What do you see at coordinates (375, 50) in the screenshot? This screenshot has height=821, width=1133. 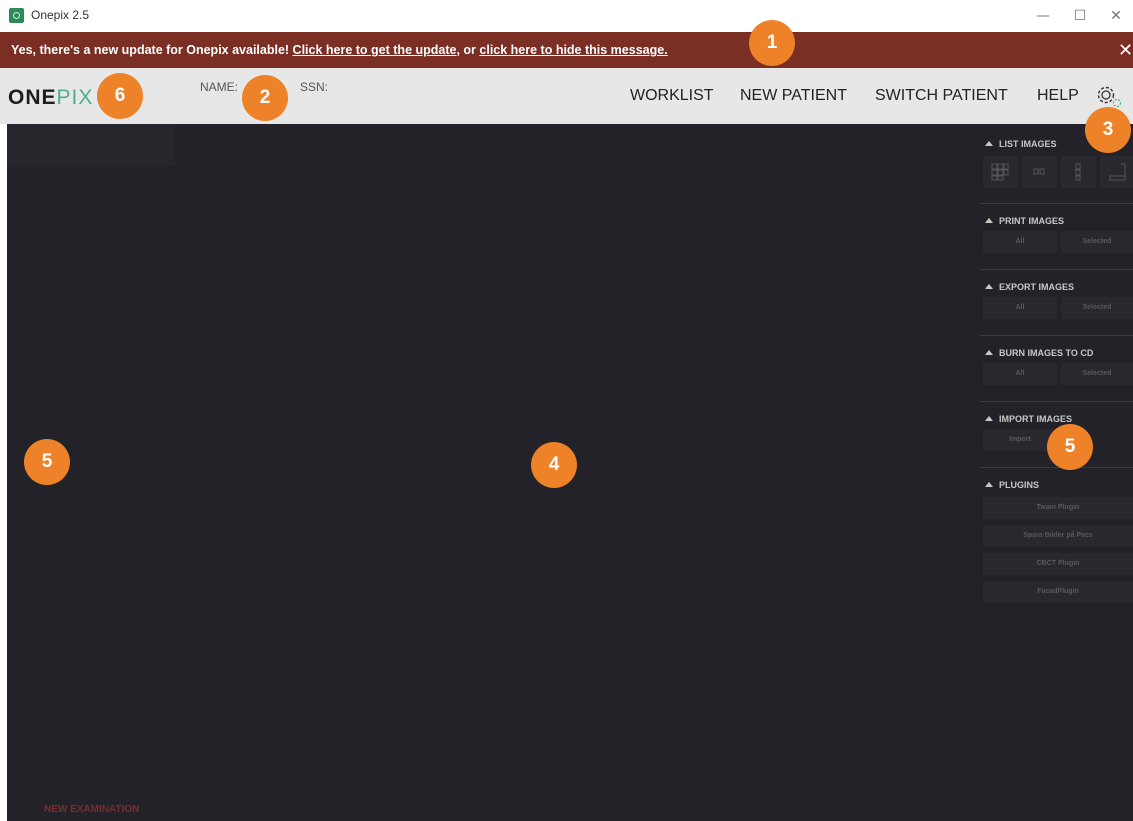 I see `get-update-link: Click here to get the update` at bounding box center [375, 50].